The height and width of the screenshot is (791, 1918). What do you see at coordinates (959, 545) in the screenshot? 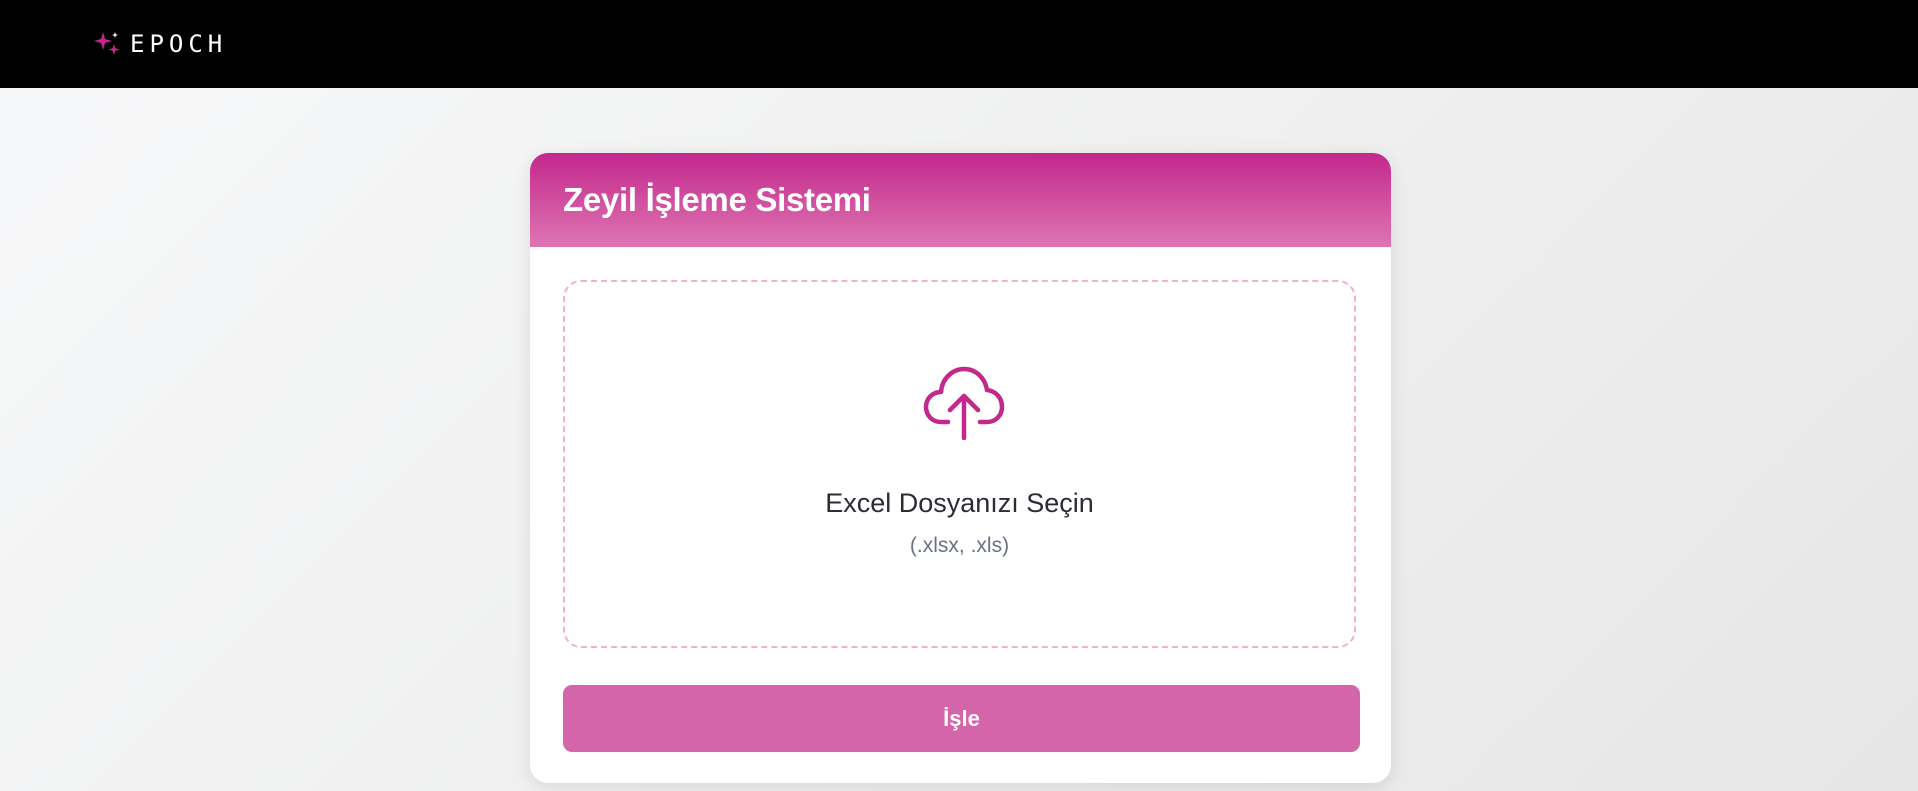
I see `dropzone-file-types: (.xlsx, .xls)` at bounding box center [959, 545].